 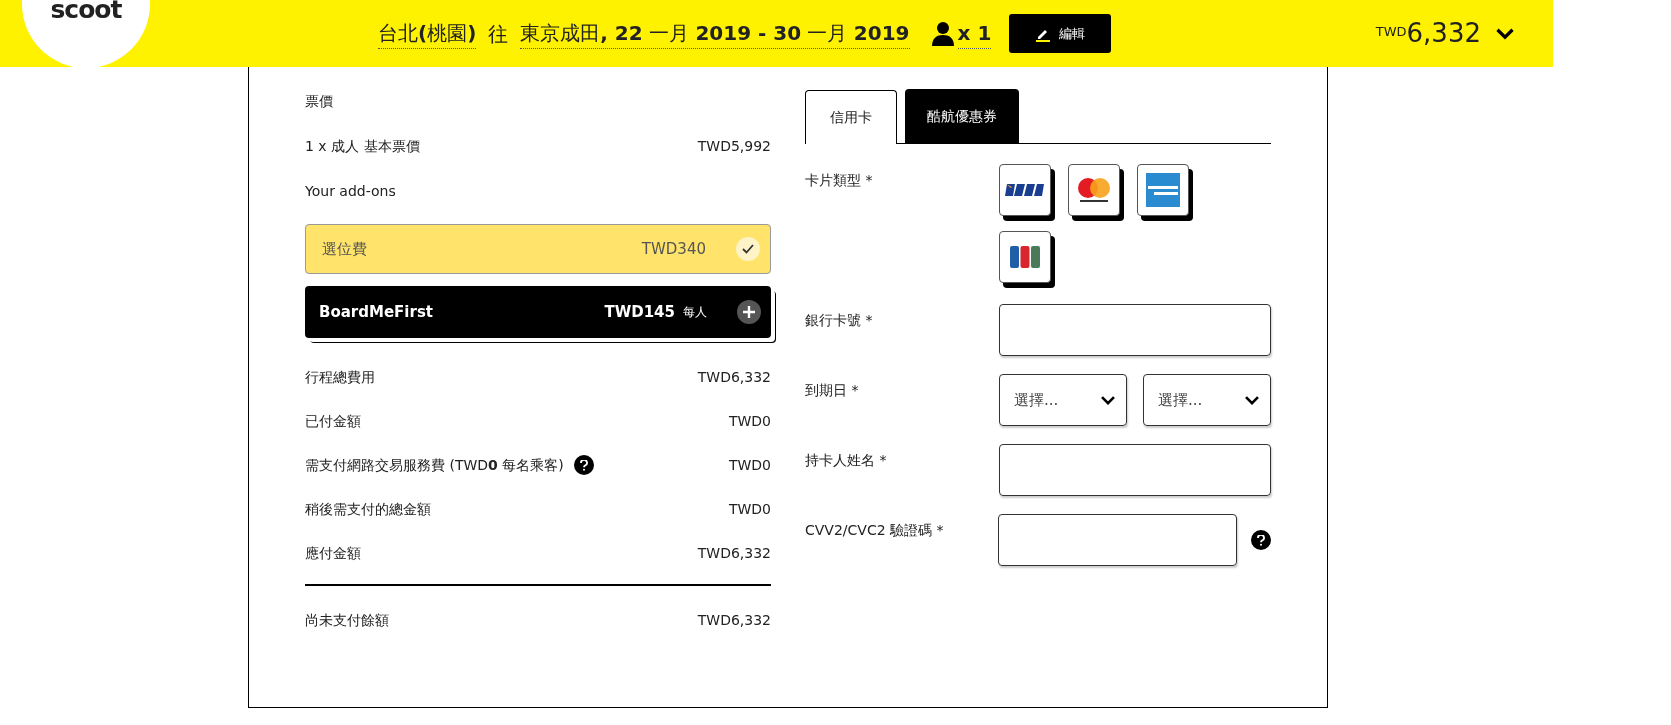 I want to click on total-price: $^{TWD}$6,332, so click(x=1428, y=33).